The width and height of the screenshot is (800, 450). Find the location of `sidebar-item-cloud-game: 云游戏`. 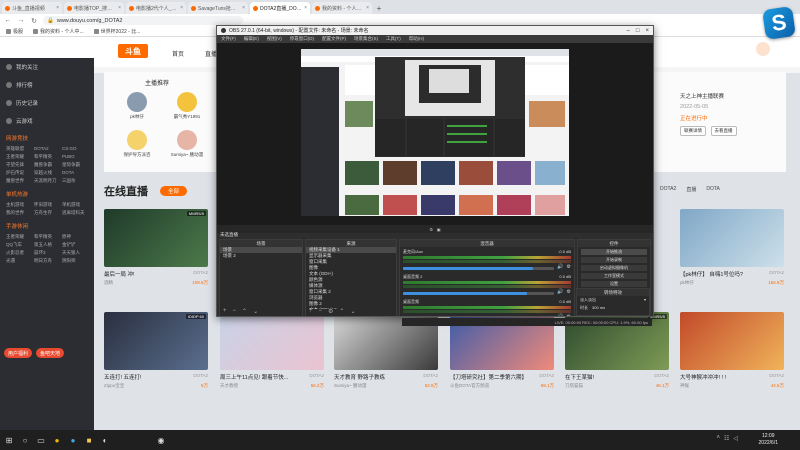

sidebar-item-cloud-game: 云游戏 is located at coordinates (47, 121).